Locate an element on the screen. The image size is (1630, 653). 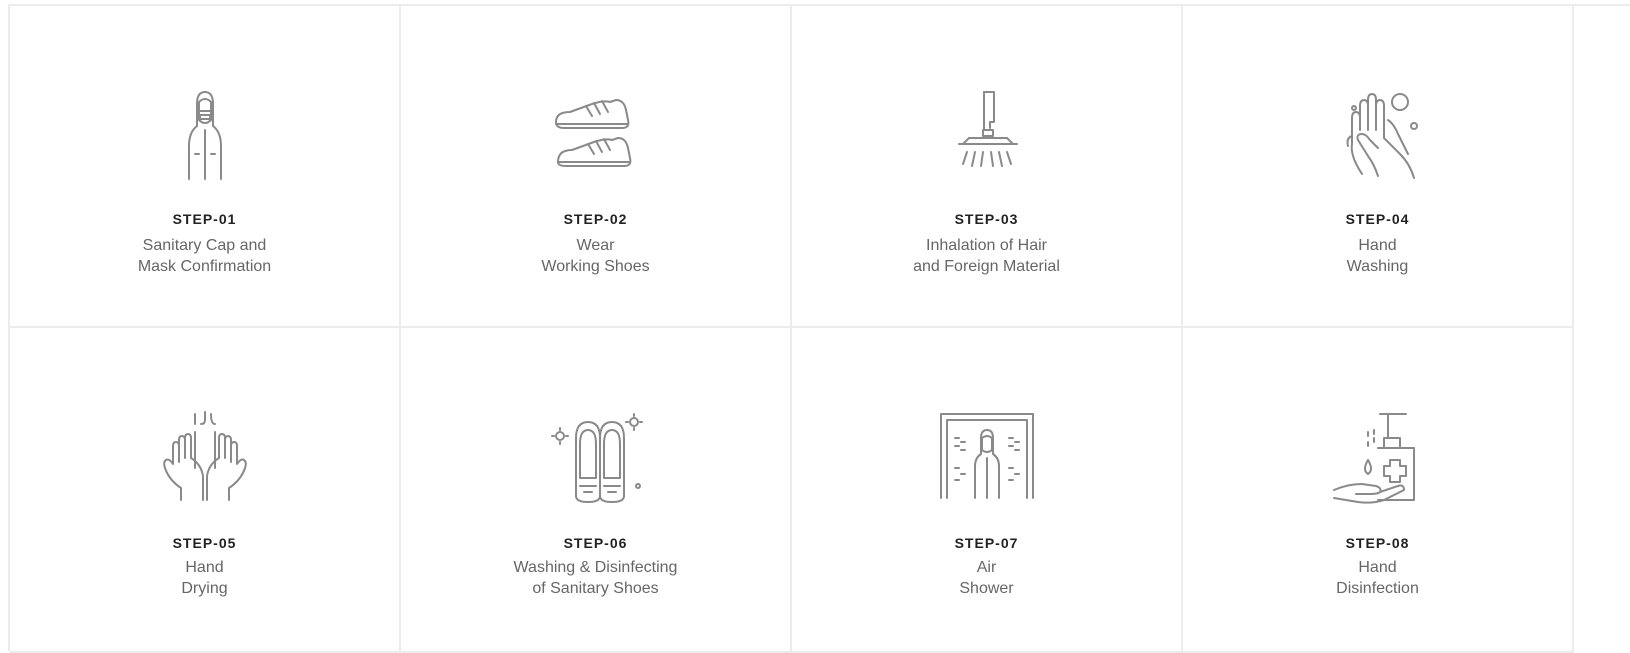
step-description-line1: Wear is located at coordinates (595, 245).